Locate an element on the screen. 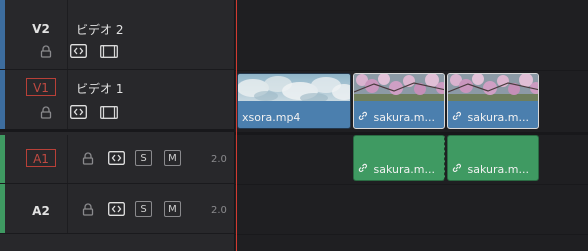 The image size is (588, 251). playhead is located at coordinates (236, 125).